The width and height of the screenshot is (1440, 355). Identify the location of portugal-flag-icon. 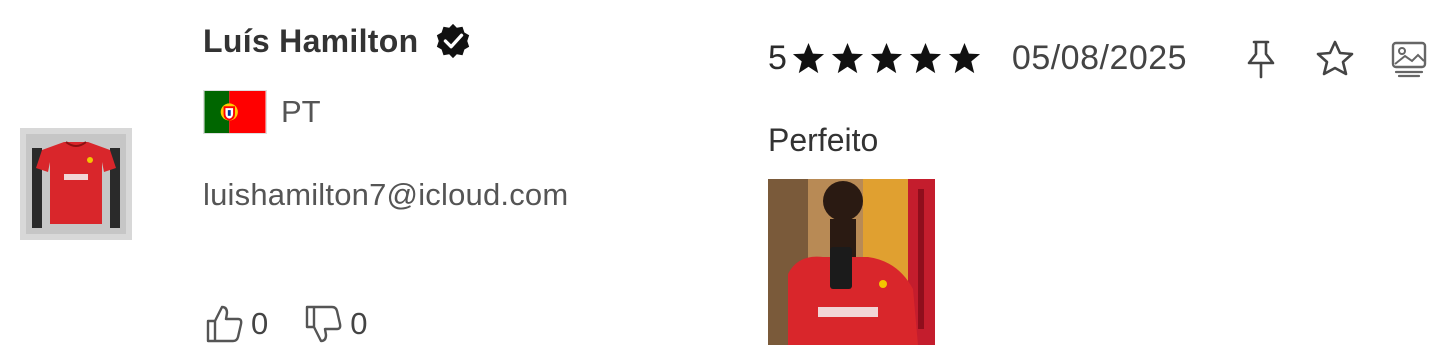
(235, 112).